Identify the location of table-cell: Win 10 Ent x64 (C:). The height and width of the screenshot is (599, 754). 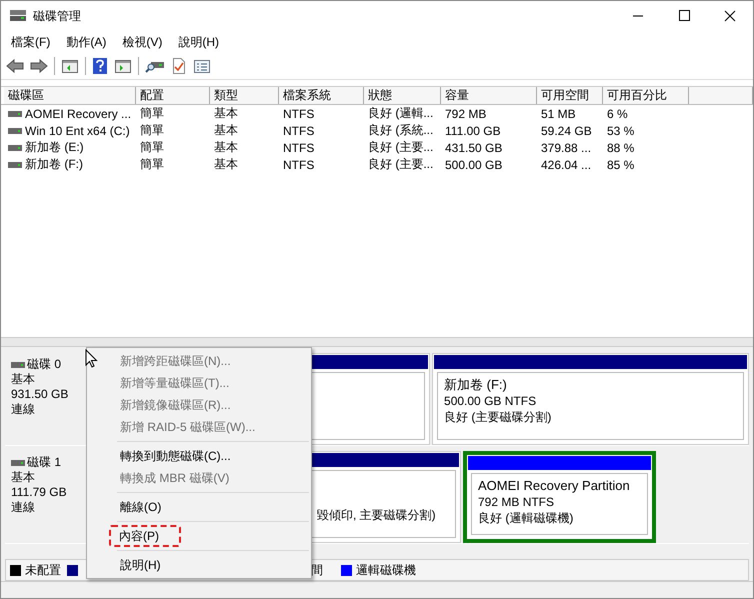
(77, 131).